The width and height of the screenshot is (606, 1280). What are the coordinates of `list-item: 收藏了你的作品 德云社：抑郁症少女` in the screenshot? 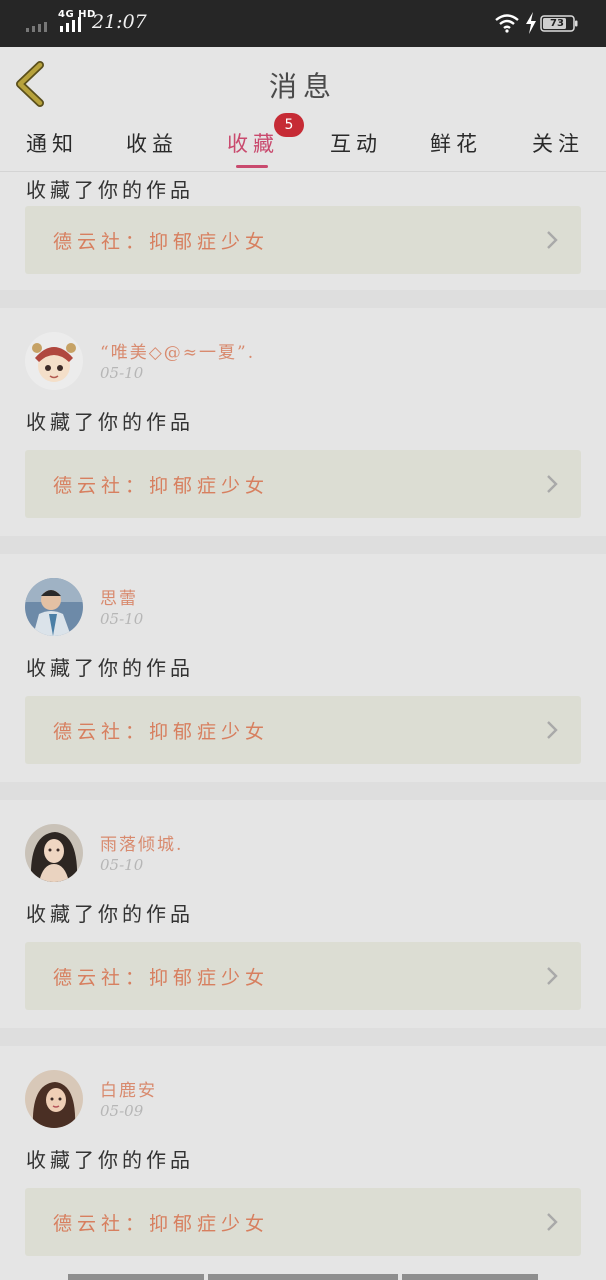 It's located at (303, 231).